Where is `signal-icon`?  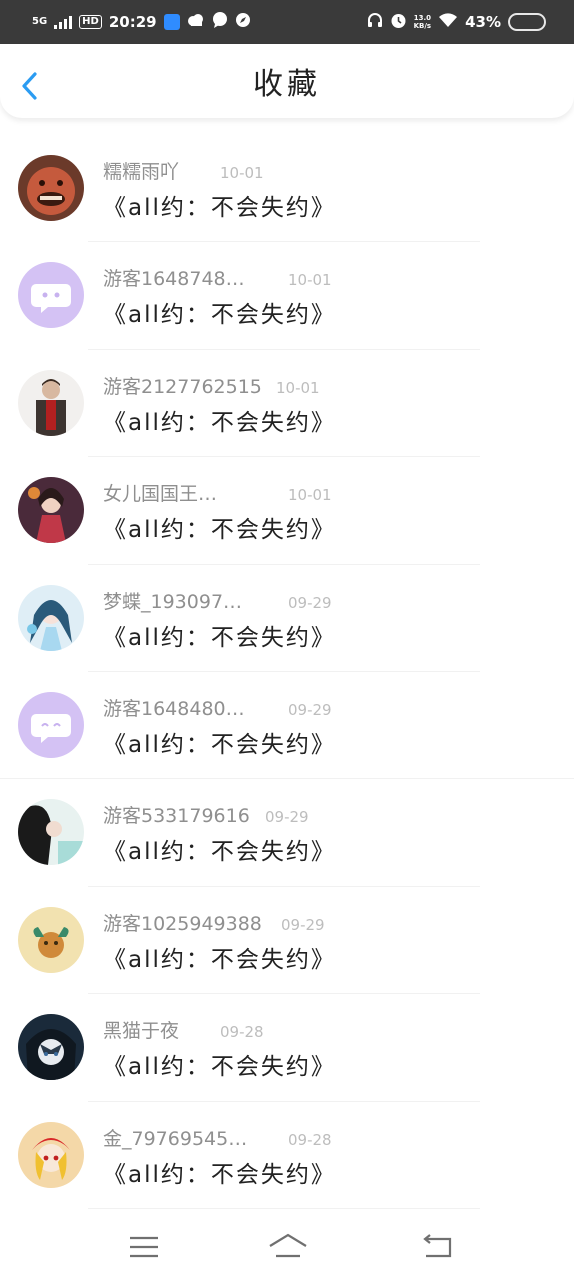 signal-icon is located at coordinates (63, 22).